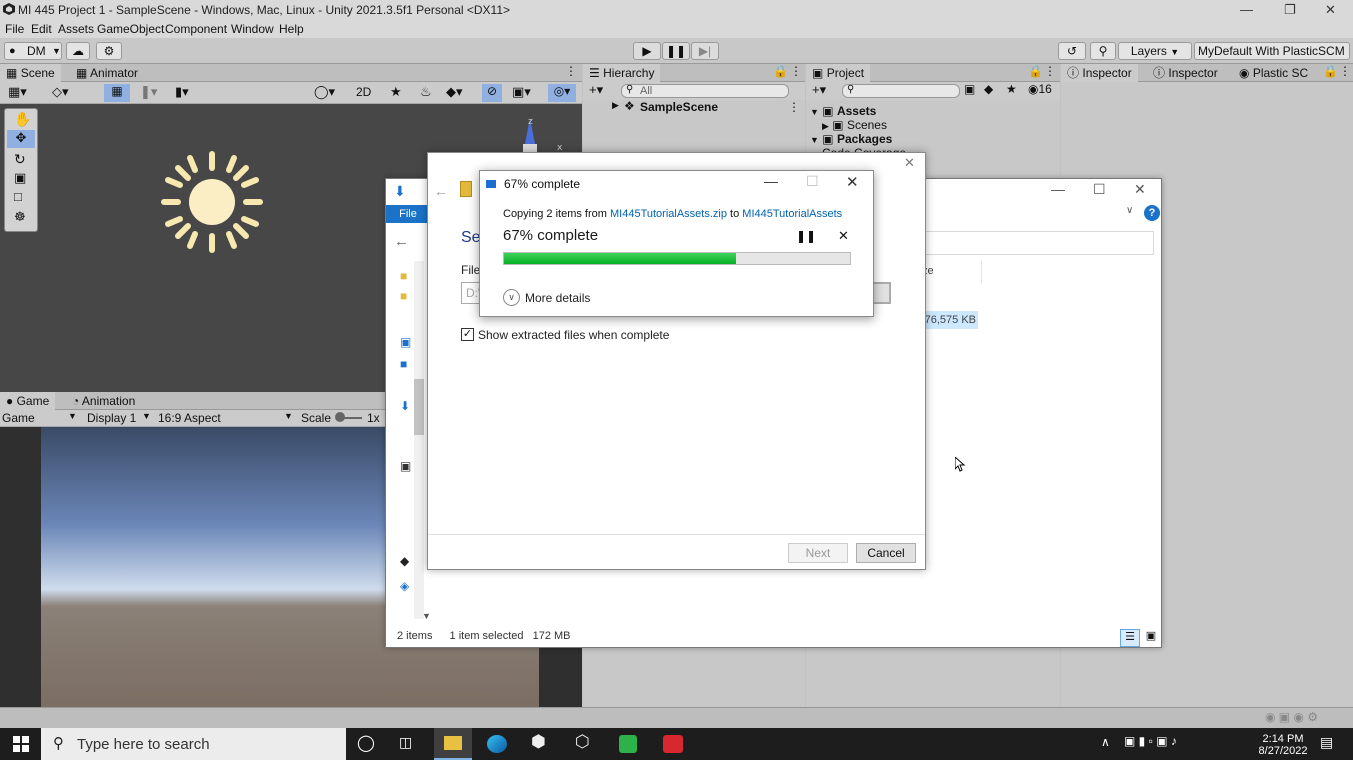 This screenshot has width=1353, height=760. I want to click on rect-tool-icon: □, so click(18, 196).